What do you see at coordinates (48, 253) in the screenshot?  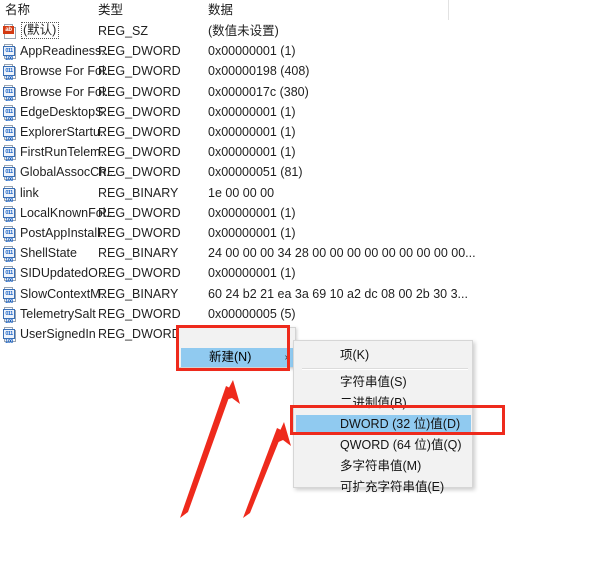 I see `cell-value-name: ShellState` at bounding box center [48, 253].